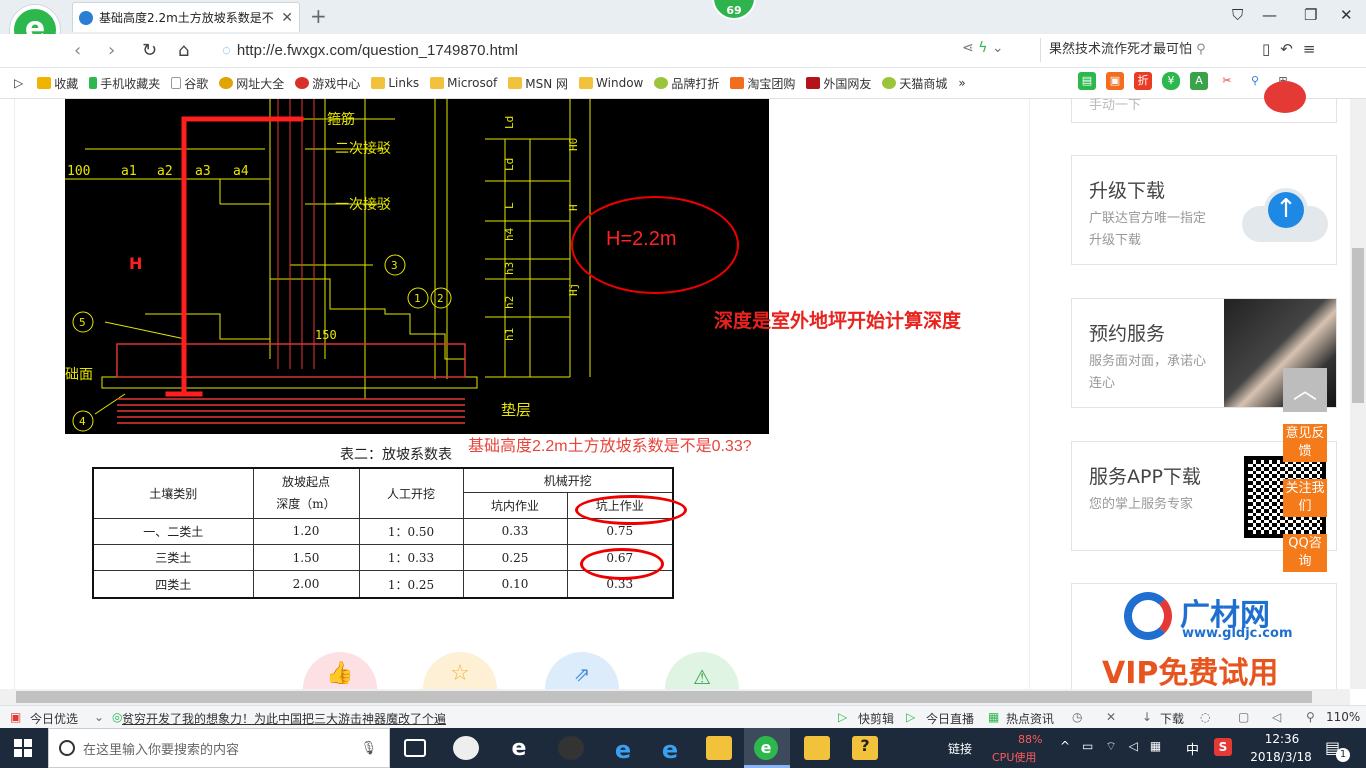  I want to click on speed-icon: ◷, so click(1077, 717).